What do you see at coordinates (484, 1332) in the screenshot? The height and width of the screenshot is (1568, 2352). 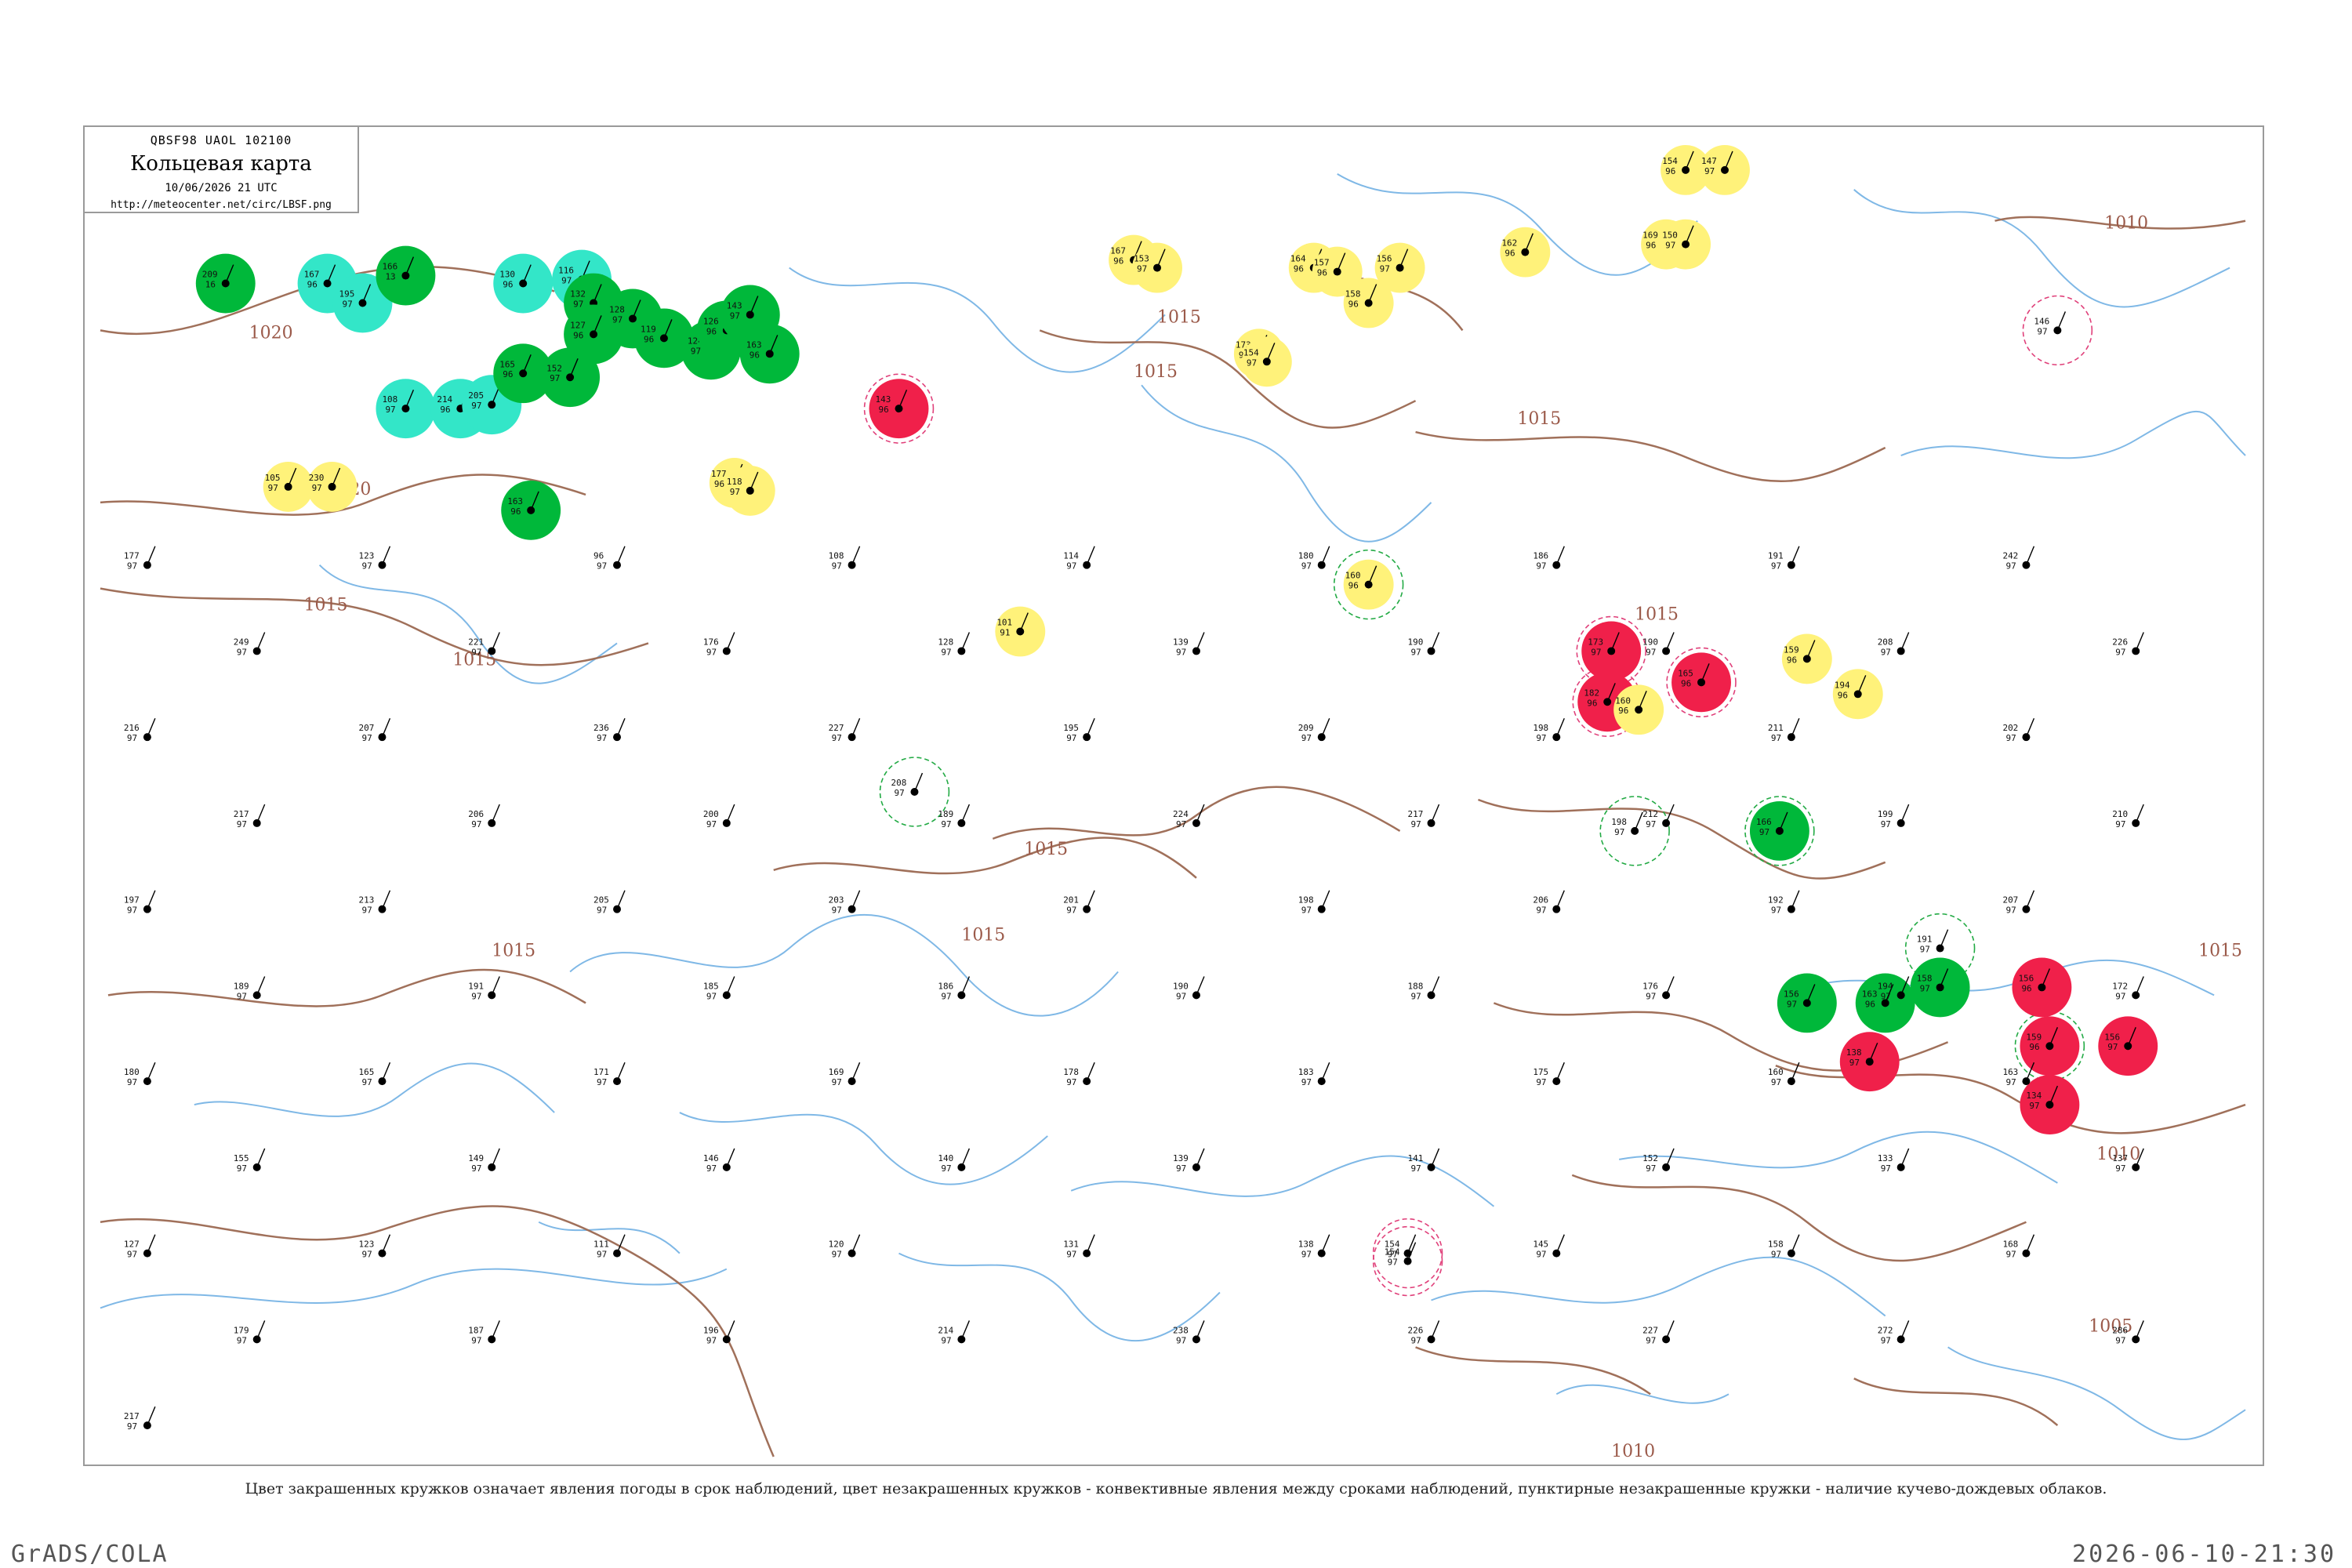 I see `weather-station: 18797` at bounding box center [484, 1332].